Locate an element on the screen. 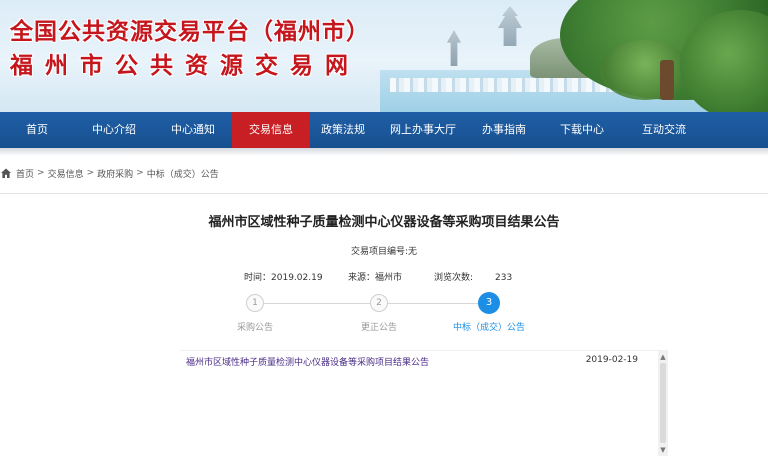 Image resolution: width=768 pixels, height=466 pixels. step-2-label: 更正公告 is located at coordinates (379, 326).